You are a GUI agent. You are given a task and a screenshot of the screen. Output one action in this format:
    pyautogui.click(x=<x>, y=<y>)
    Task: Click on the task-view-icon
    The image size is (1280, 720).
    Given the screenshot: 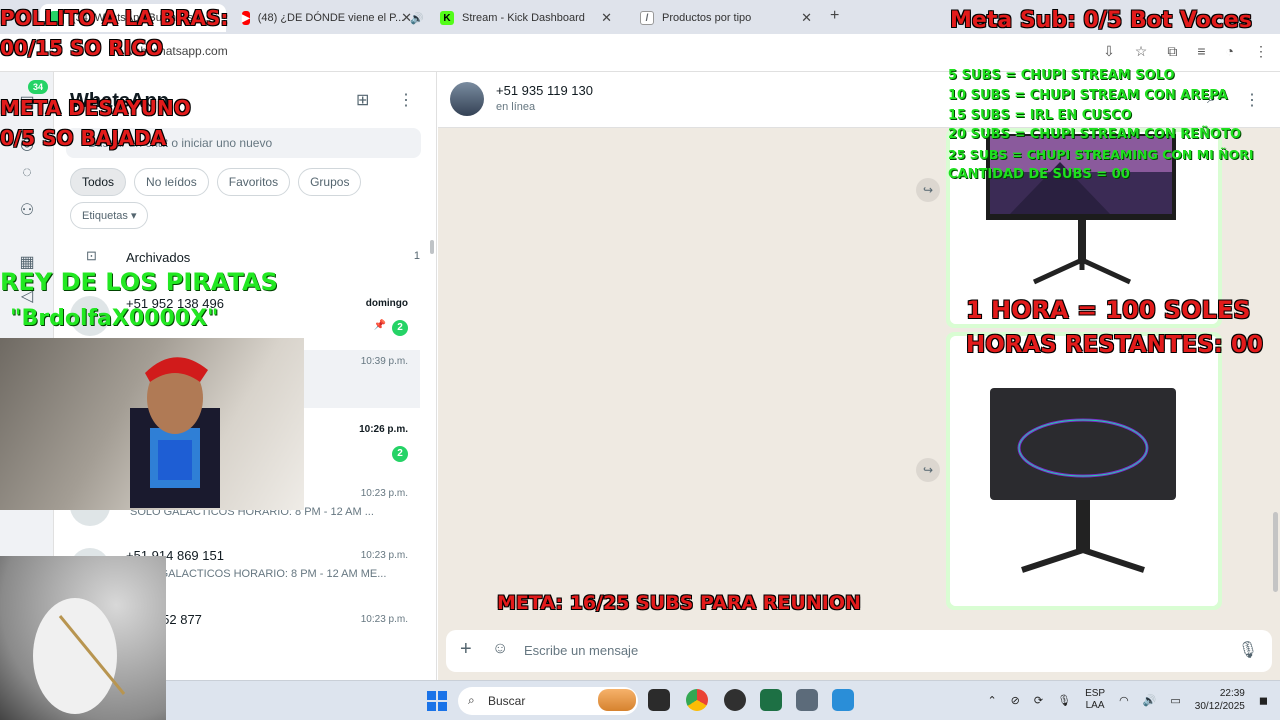 What is the action you would take?
    pyautogui.click(x=659, y=700)
    